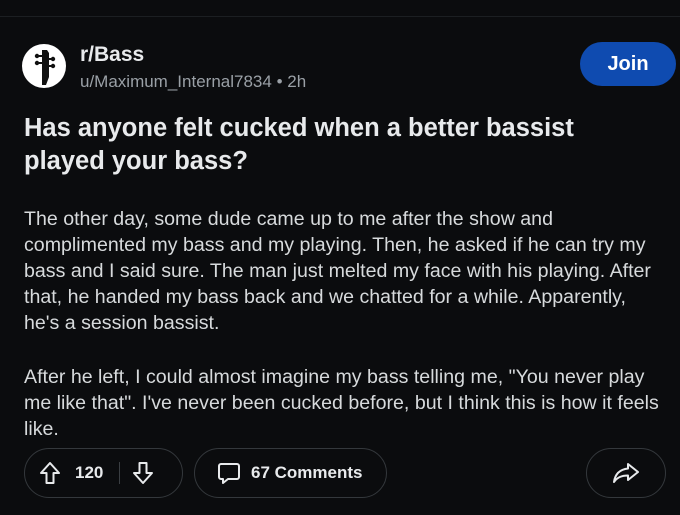 The image size is (680, 515). I want to click on share-button, so click(626, 473).